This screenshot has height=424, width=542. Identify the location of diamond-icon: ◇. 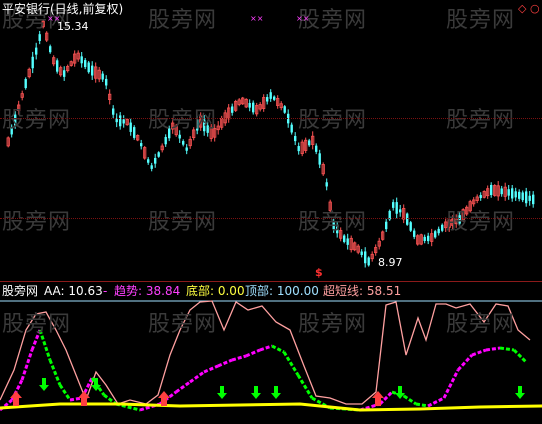
(522, 8).